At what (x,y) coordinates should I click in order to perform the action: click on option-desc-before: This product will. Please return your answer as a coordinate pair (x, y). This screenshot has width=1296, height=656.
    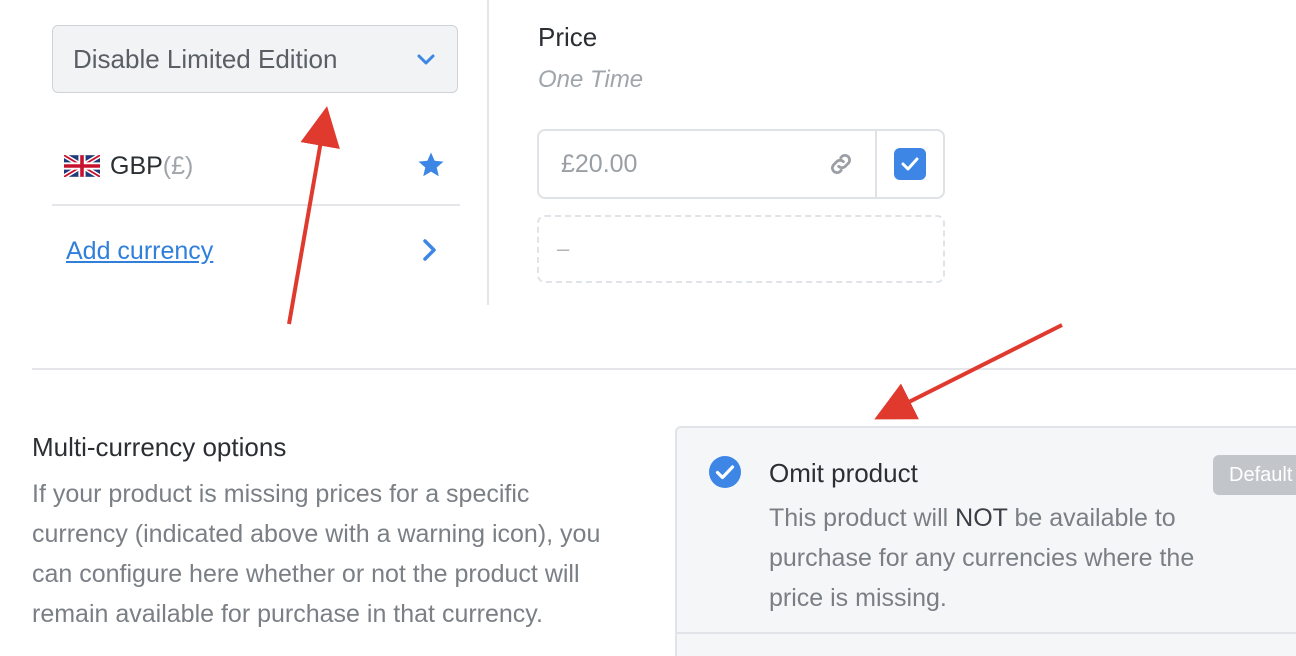
    Looking at the image, I should click on (862, 518).